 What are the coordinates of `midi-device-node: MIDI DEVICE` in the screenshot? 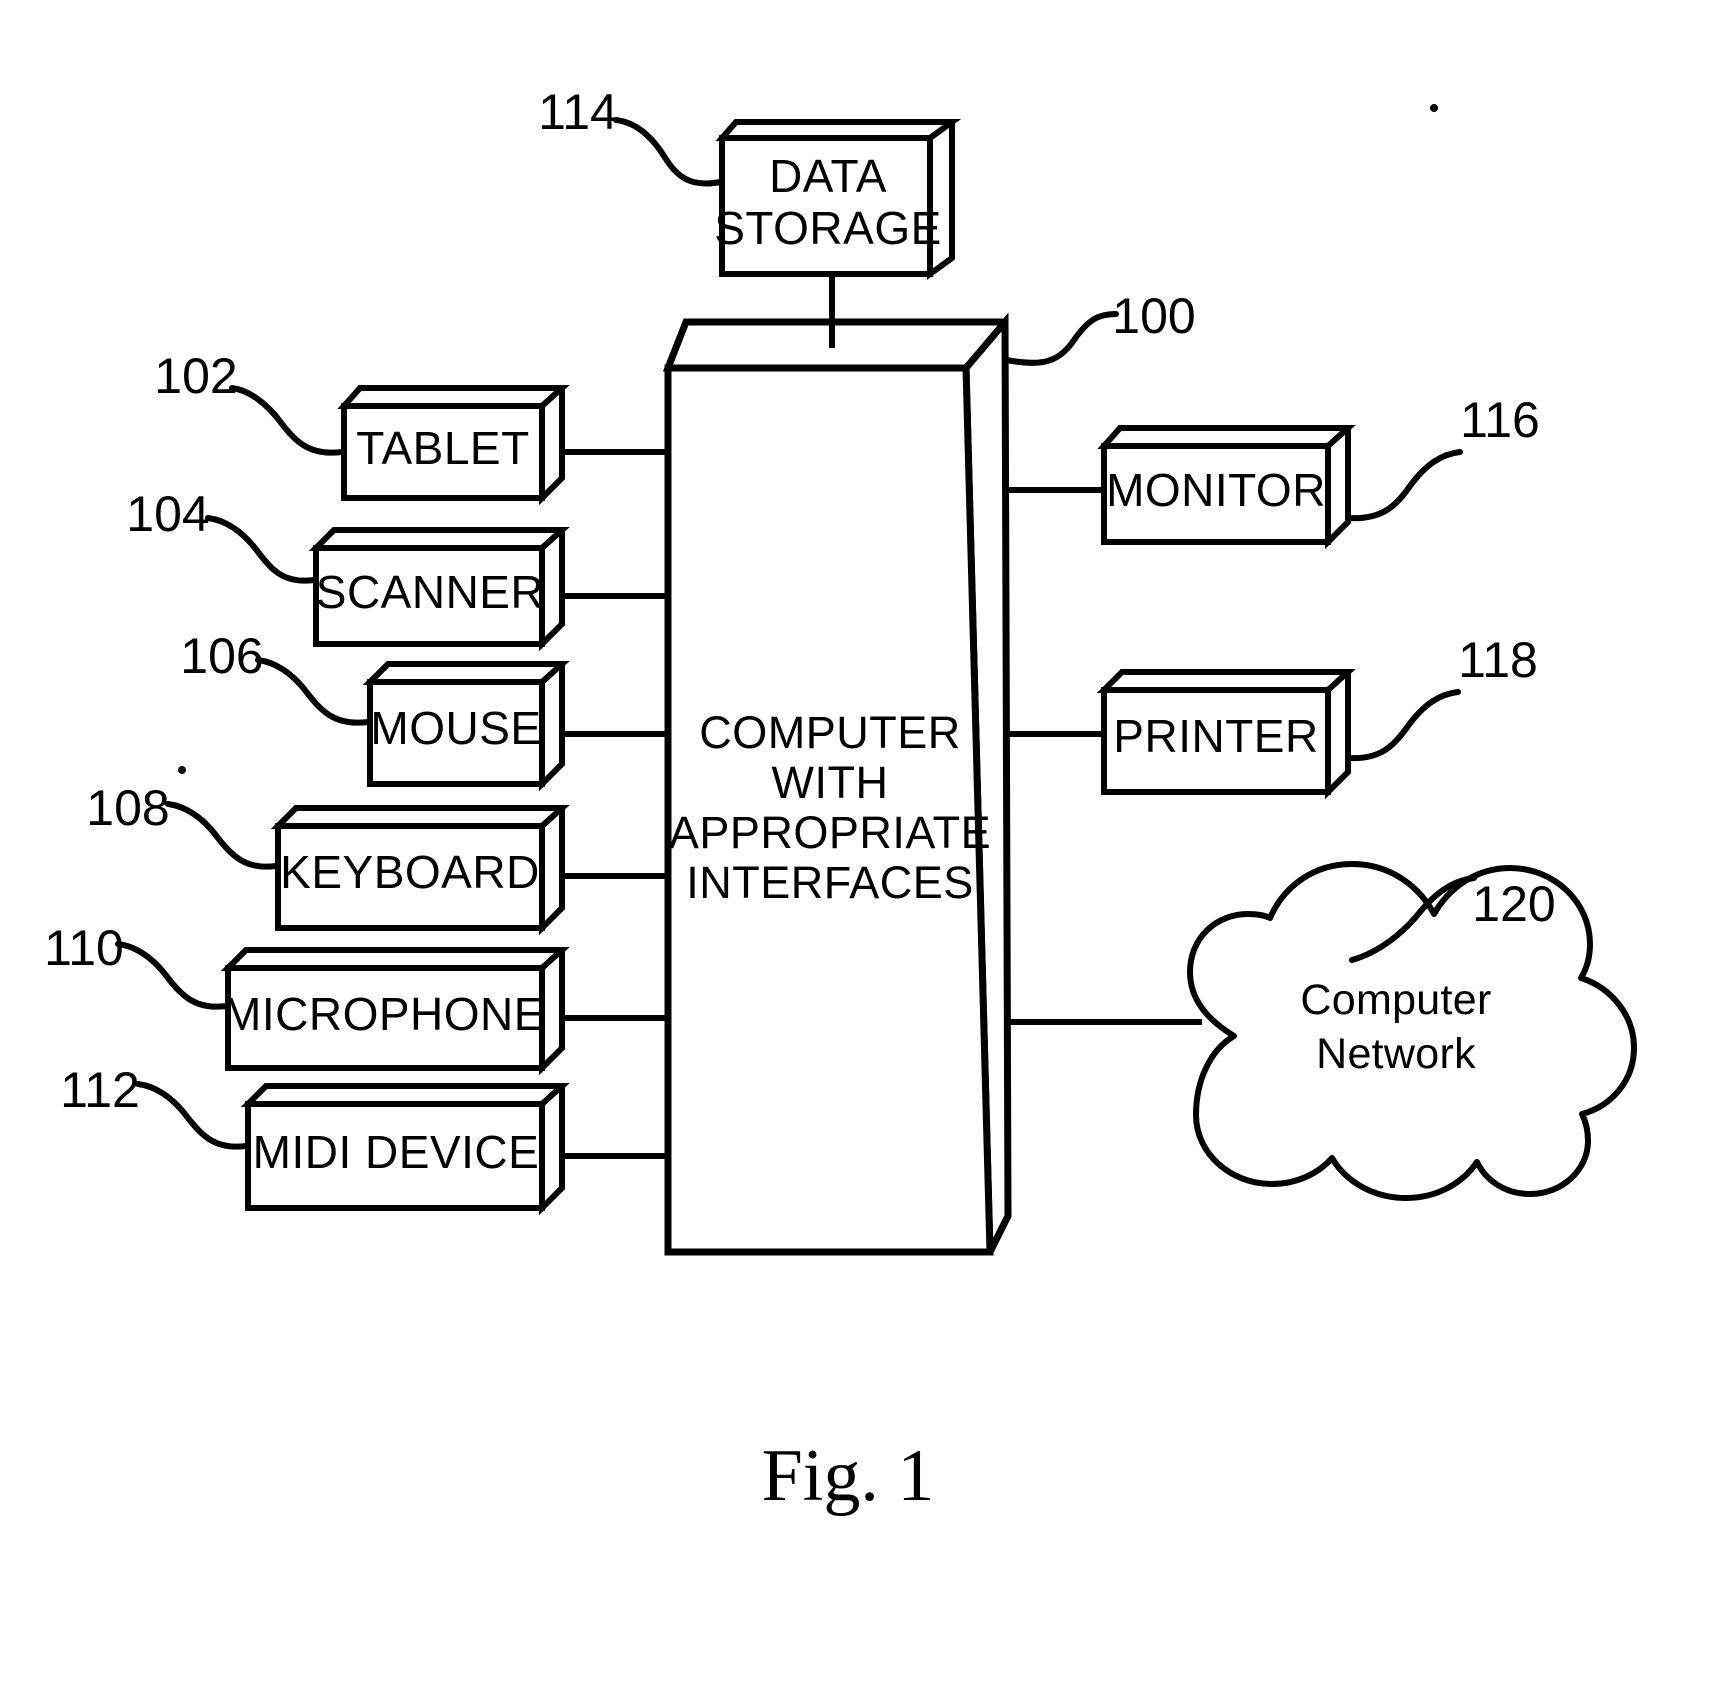 It's located at (405, 1149).